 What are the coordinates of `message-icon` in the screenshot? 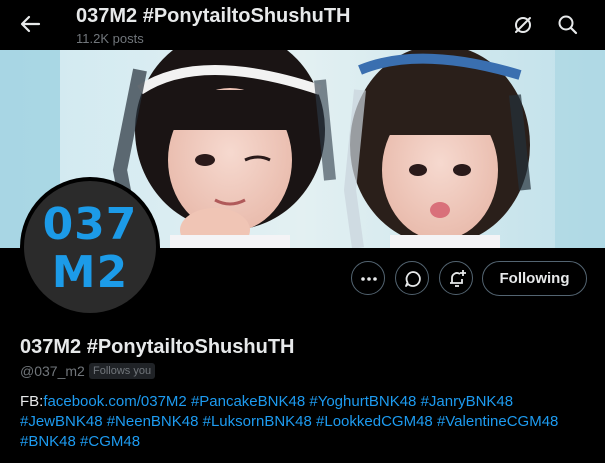 It's located at (413, 279).